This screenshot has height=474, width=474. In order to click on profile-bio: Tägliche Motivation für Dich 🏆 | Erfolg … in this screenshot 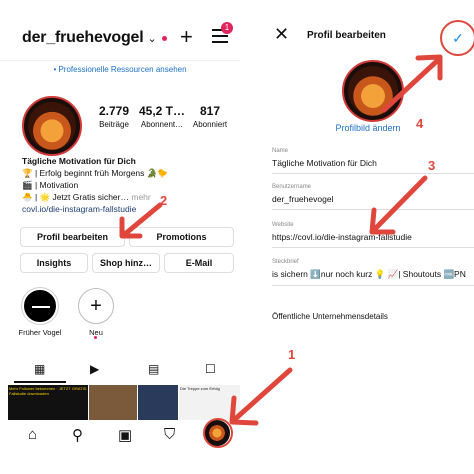, I will do `click(129, 185)`.